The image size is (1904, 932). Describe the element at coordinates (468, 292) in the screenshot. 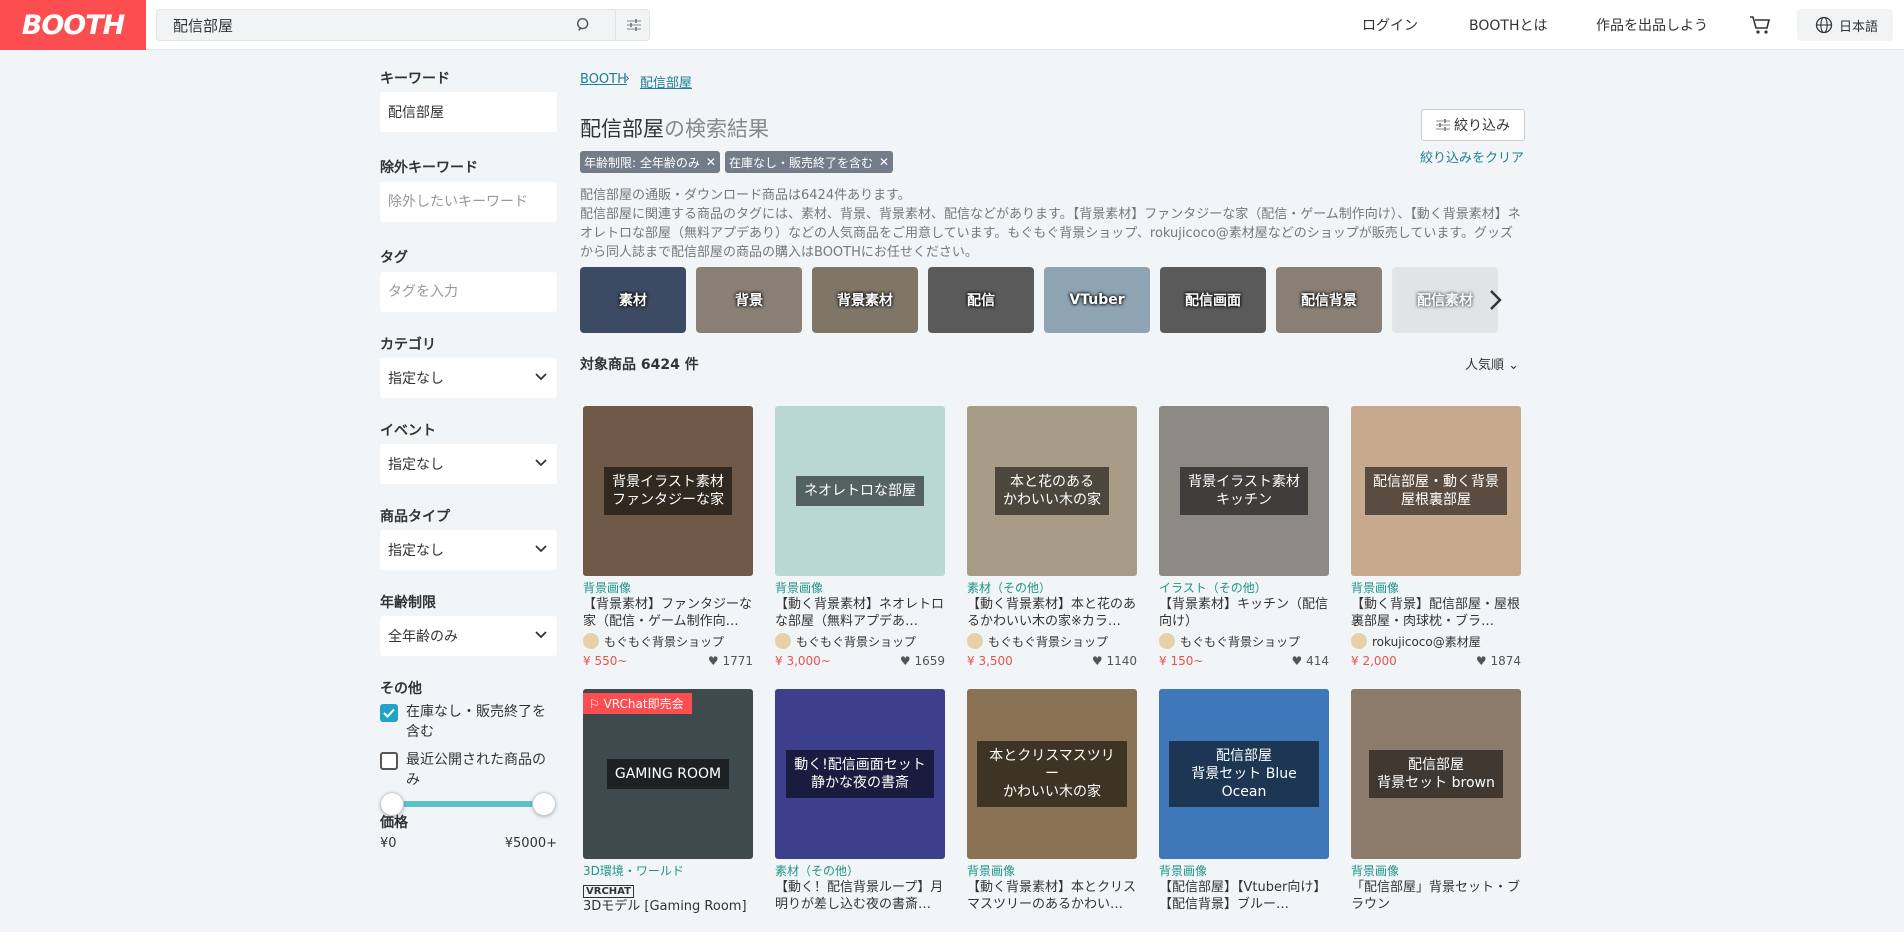

I see `tag-input` at that location.